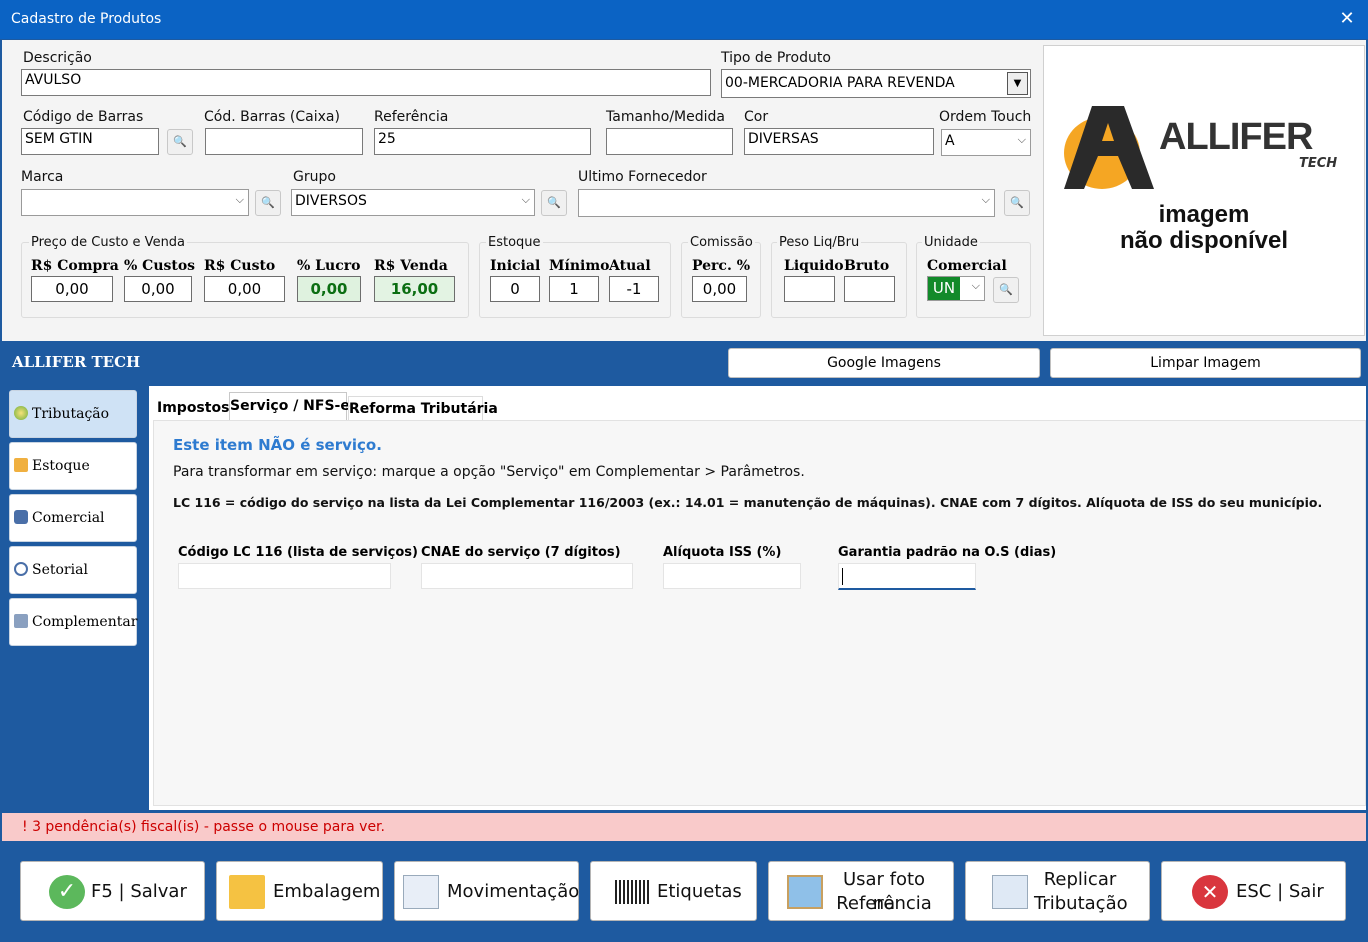 This screenshot has height=942, width=1368. I want to click on usar-foto-button: Usar foto na Referência, so click(861, 891).